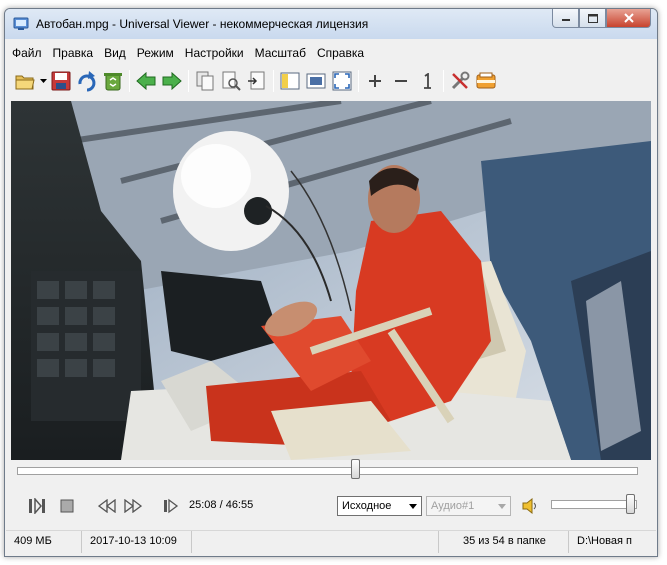  I want to click on close-button, so click(628, 18).